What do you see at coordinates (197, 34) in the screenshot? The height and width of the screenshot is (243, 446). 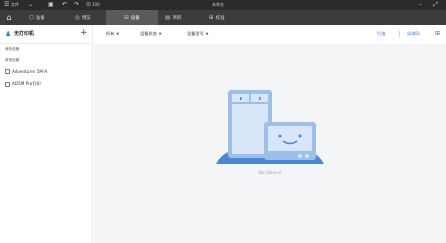 I see `filter-model-dropdown: 设备型号 ▼` at bounding box center [197, 34].